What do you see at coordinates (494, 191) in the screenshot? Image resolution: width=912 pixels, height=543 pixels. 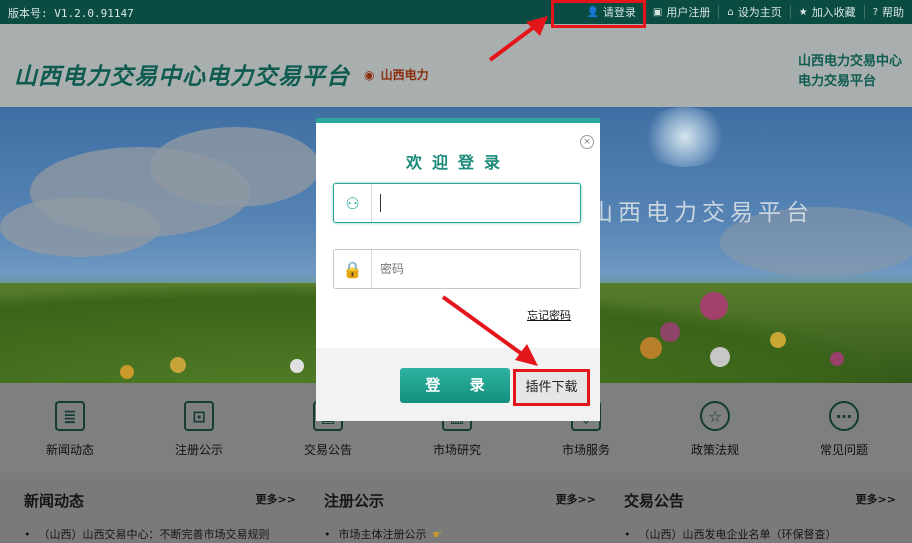 I see `annotation-arrows` at bounding box center [494, 191].